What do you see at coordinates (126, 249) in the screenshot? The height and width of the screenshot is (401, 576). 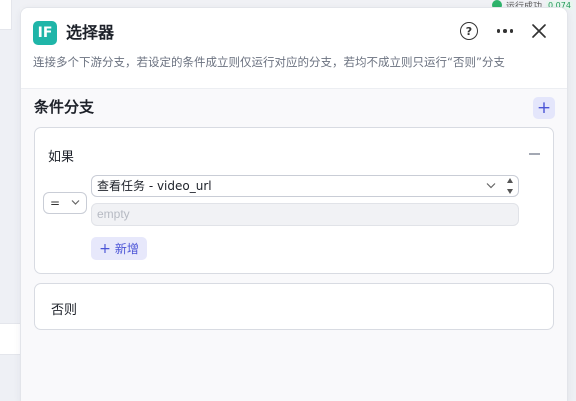 I see `add-condition-label: 新增` at bounding box center [126, 249].